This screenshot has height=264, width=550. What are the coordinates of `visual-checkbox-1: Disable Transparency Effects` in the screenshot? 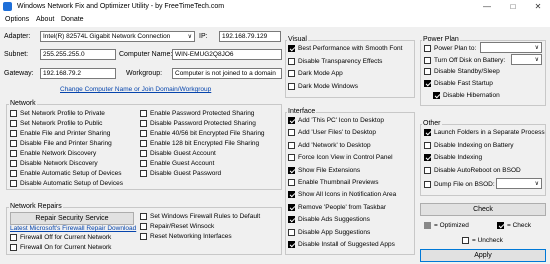 It's located at (335, 61).